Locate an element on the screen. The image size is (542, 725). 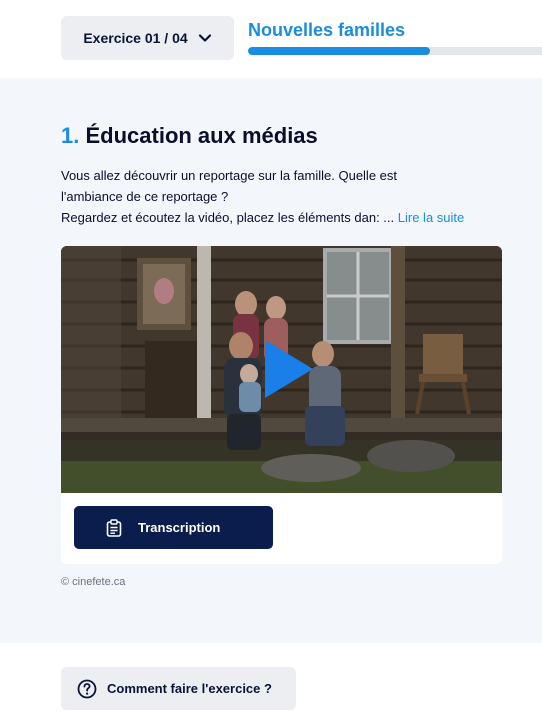
chevron-down-icon is located at coordinates (204, 38).